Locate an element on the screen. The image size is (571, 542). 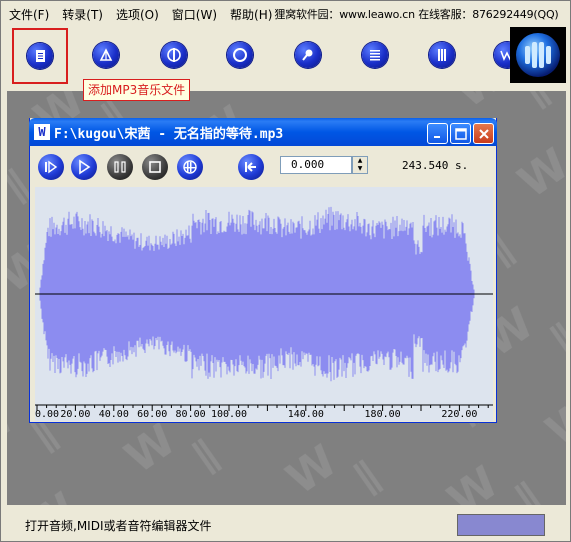
app-logo is located at coordinates (538, 55).